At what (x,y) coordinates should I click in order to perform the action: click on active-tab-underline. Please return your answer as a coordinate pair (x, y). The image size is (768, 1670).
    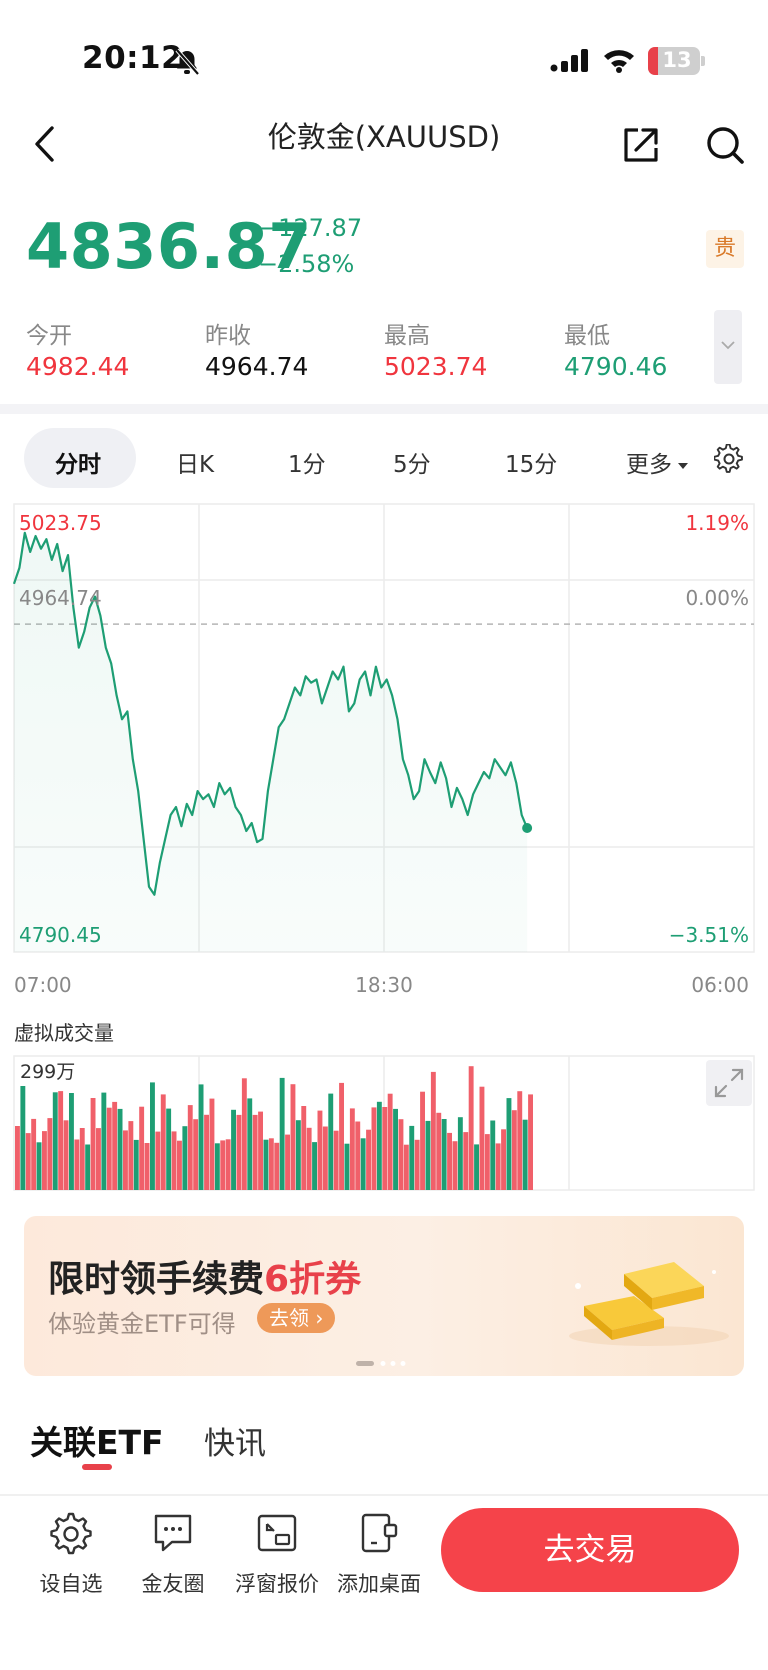
    Looking at the image, I should click on (97, 1467).